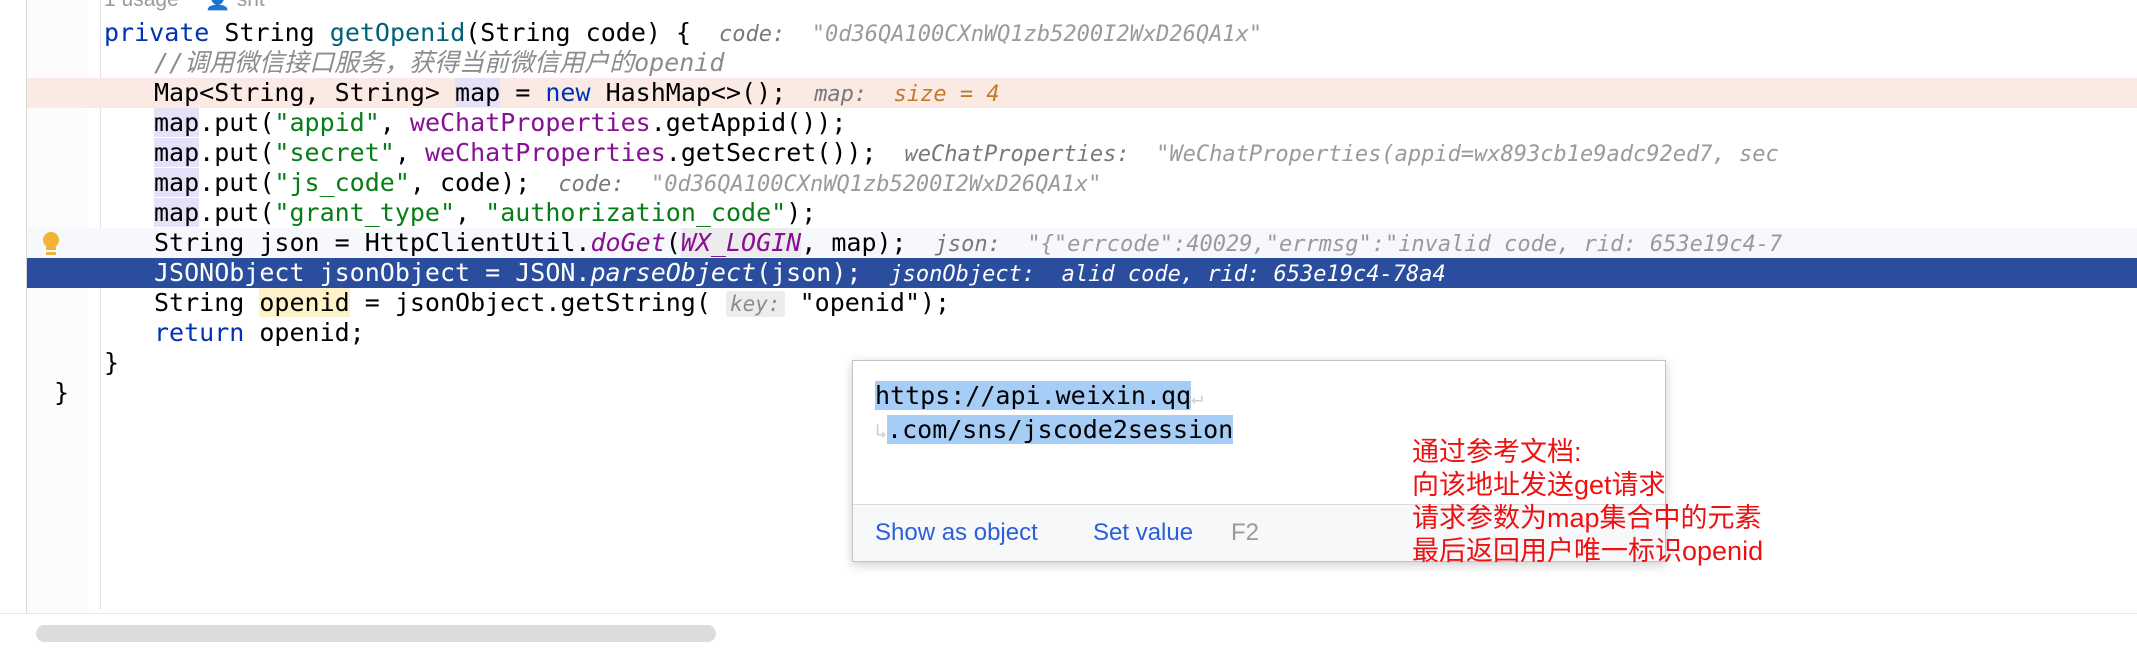 The image size is (2137, 664). I want to click on line-put-granttype-seg-0: map, so click(177, 212).